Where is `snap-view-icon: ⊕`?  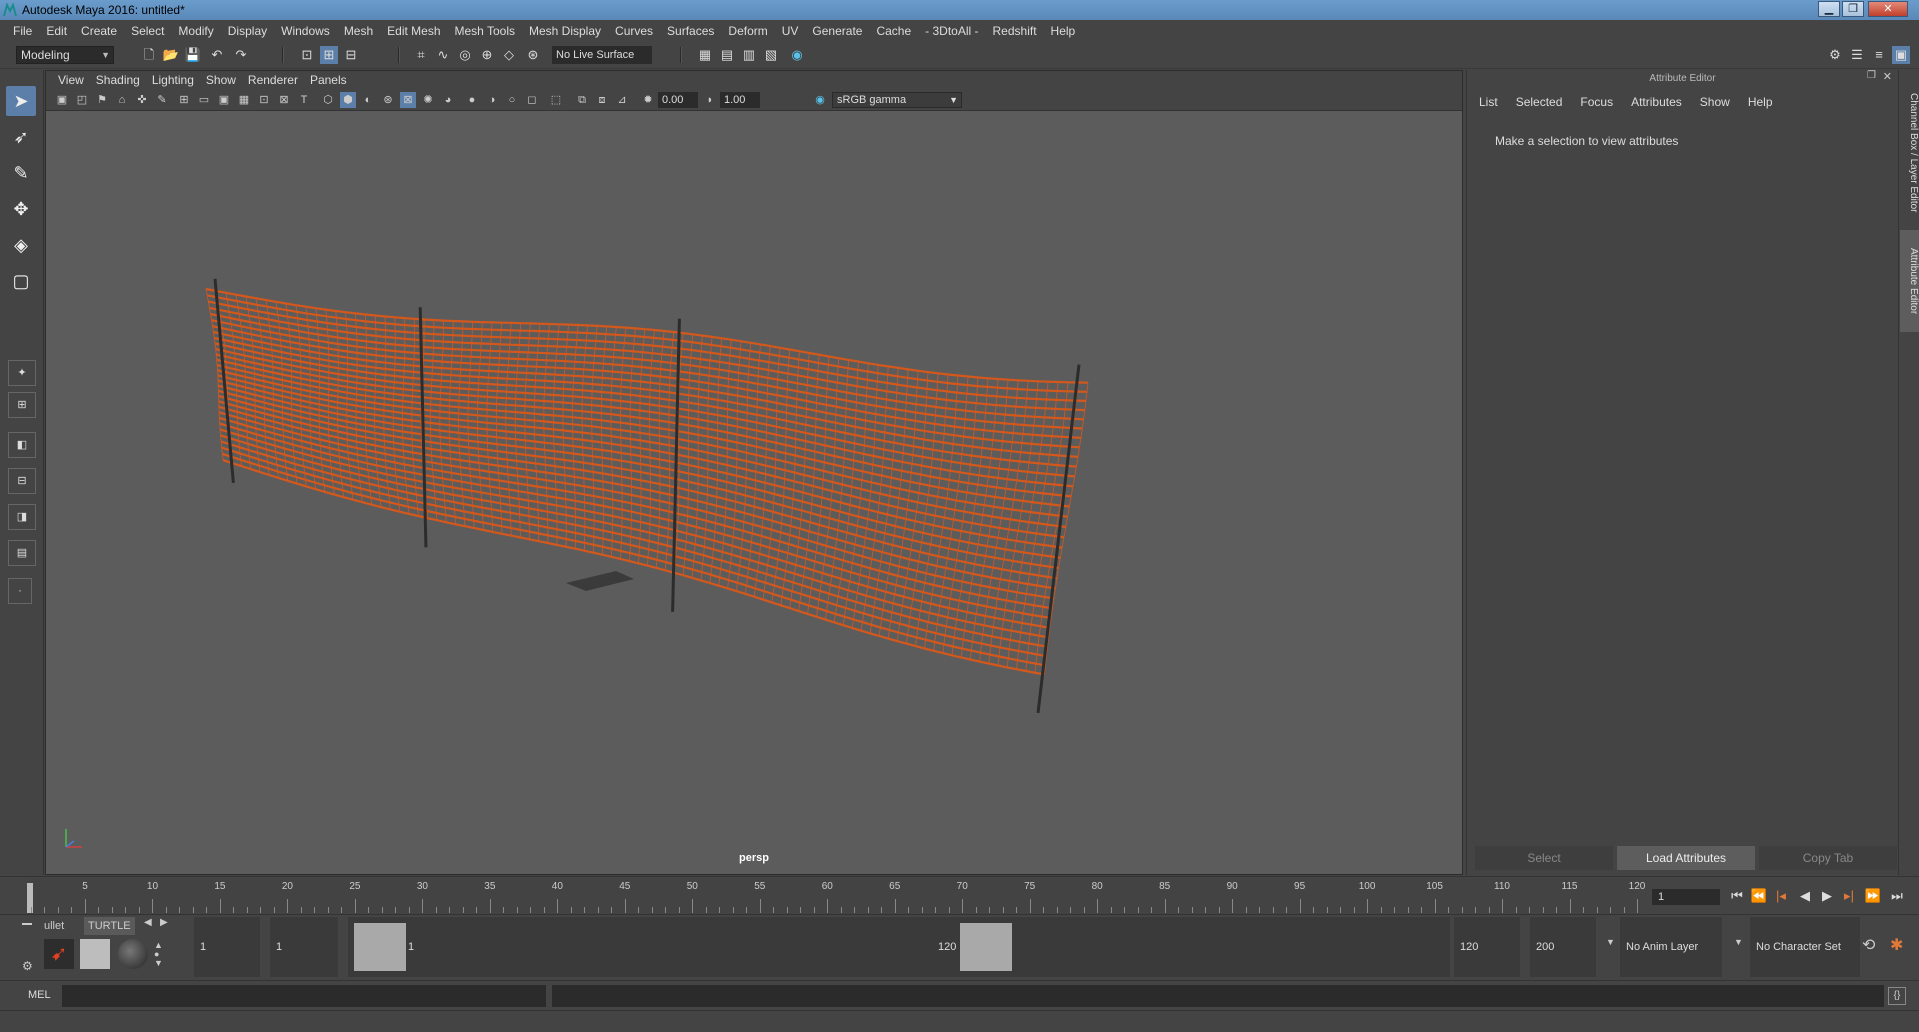 snap-view-icon: ⊕ is located at coordinates (487, 55).